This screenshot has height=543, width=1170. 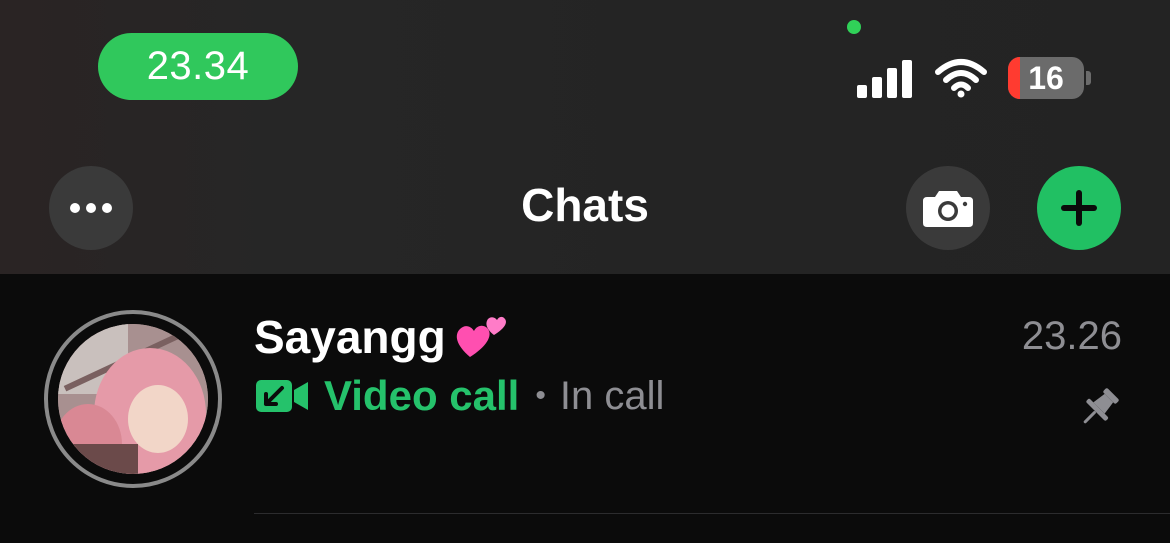 What do you see at coordinates (612, 395) in the screenshot?
I see `call-status: In call` at bounding box center [612, 395].